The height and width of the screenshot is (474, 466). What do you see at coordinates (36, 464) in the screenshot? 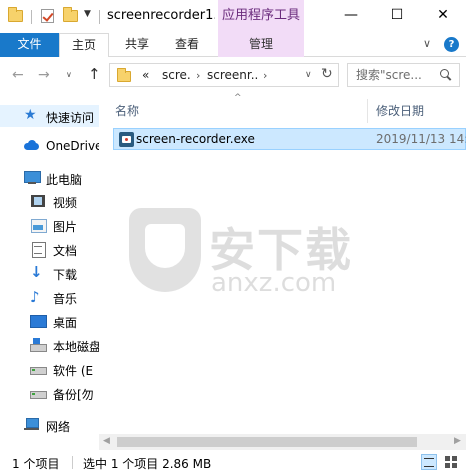
I see `status-item-count: 1 个项目` at bounding box center [36, 464].